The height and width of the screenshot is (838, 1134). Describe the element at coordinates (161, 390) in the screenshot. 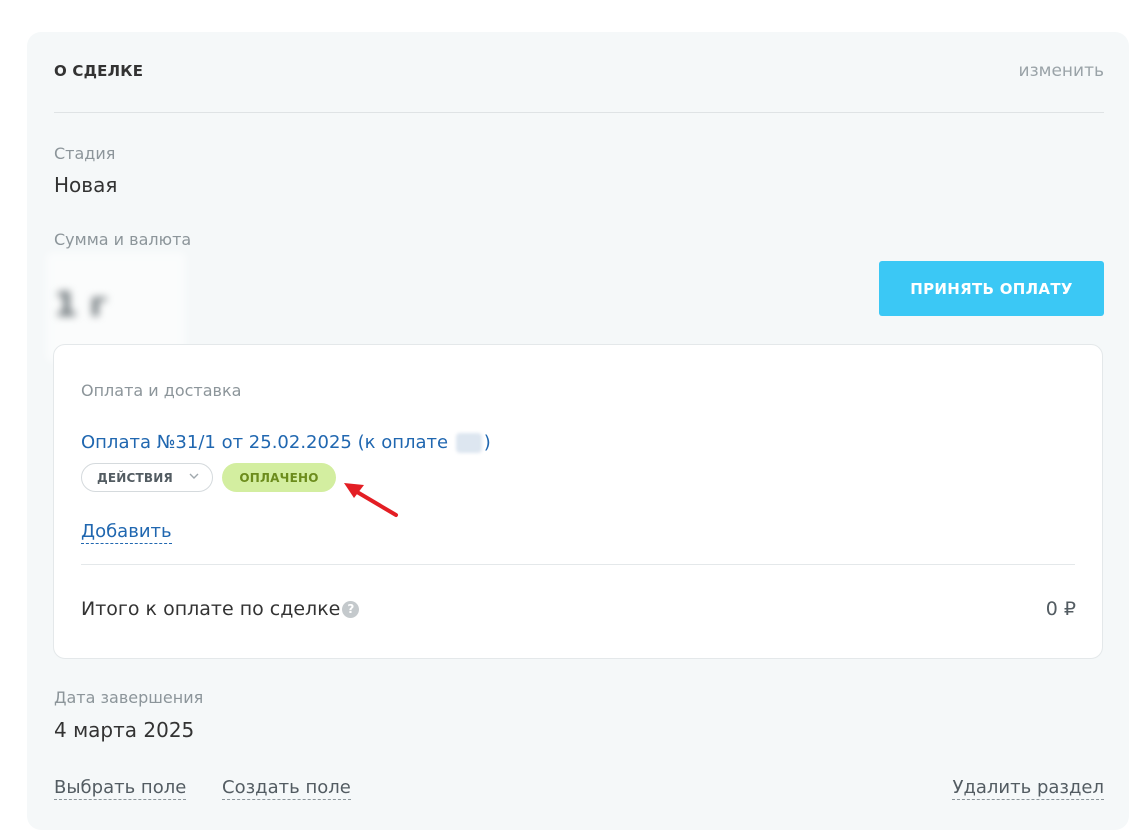

I see `payment-delivery-label: Оплата и доставка` at that location.